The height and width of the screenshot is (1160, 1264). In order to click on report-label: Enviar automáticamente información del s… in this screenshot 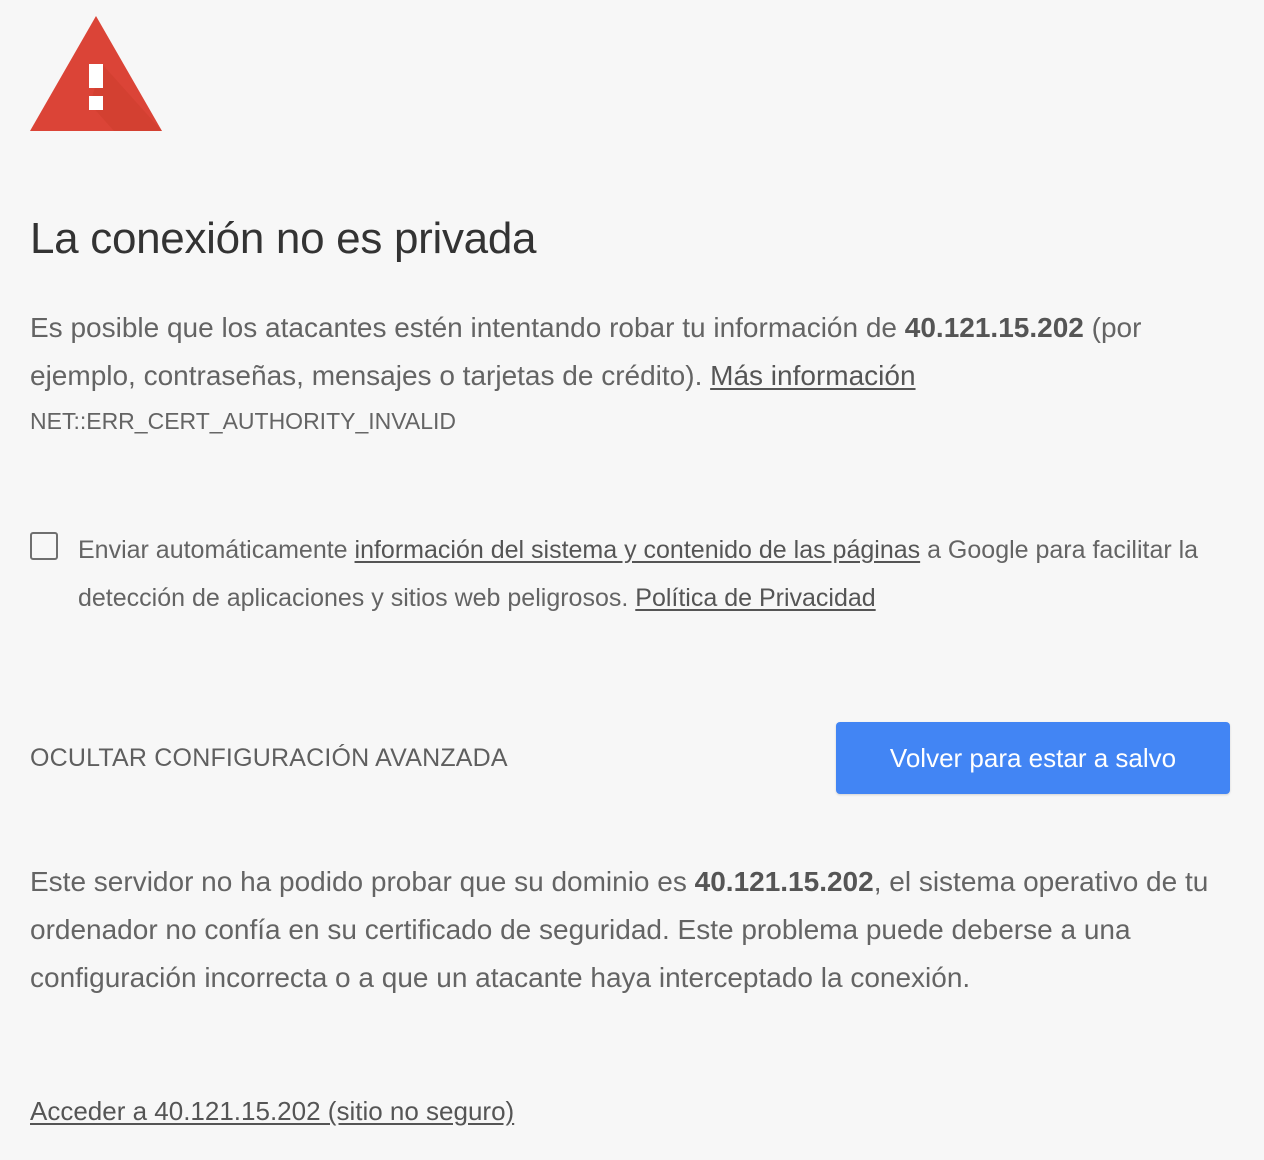, I will do `click(654, 574)`.